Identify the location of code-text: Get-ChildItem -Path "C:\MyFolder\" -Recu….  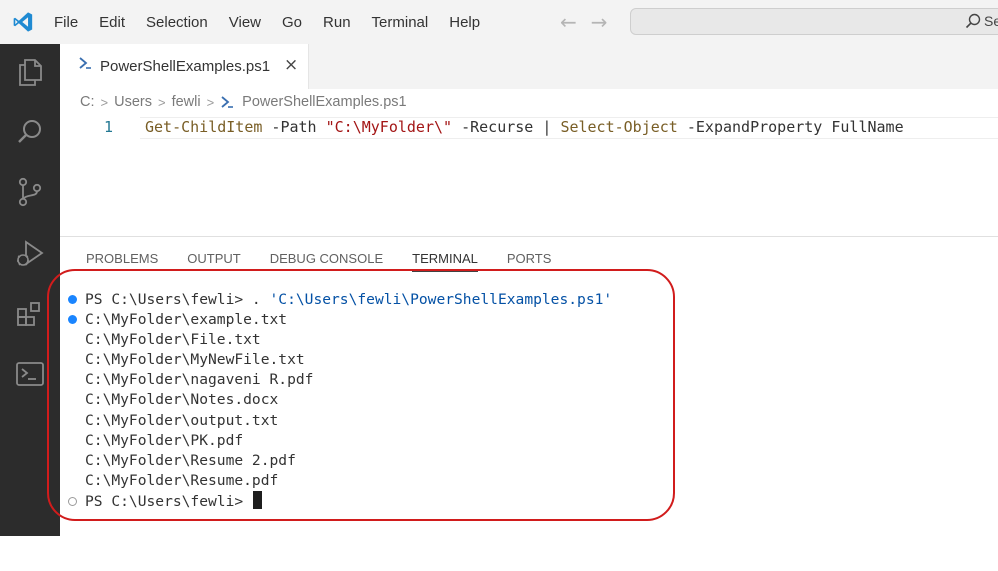
(524, 127).